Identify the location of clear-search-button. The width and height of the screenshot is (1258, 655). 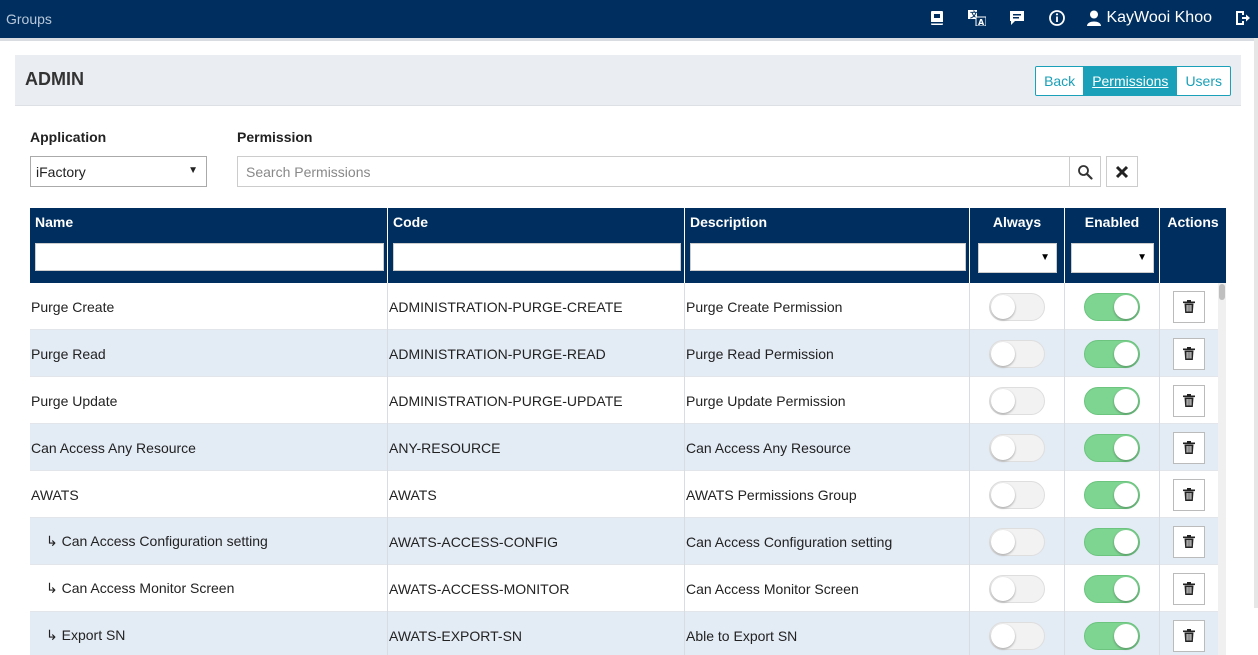
(1122, 171).